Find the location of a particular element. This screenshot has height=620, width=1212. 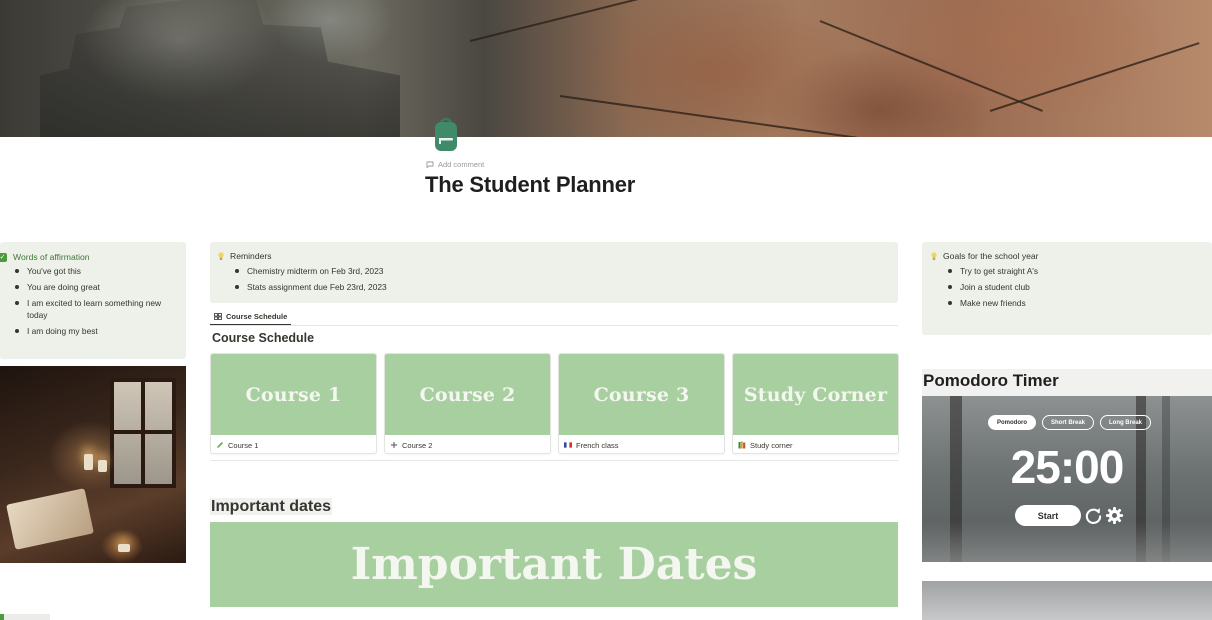

settings-gear-icon is located at coordinates (1114, 515).